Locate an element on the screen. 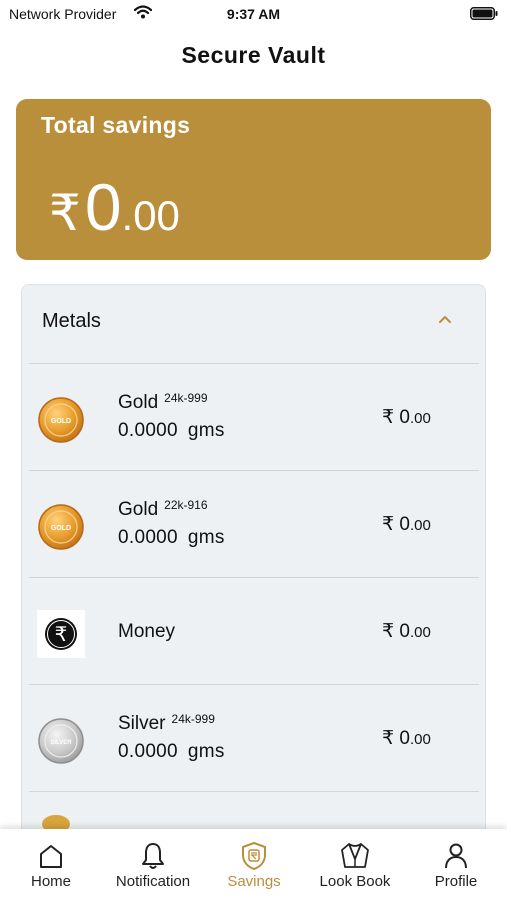 The width and height of the screenshot is (507, 900). asset-grade: 22k-916 is located at coordinates (186, 505).